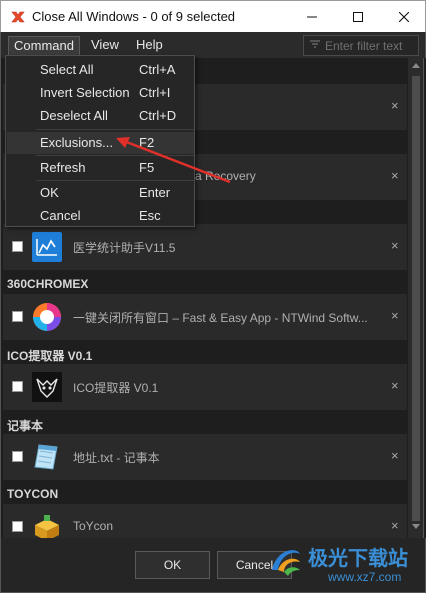 Image resolution: width=426 pixels, height=593 pixels. What do you see at coordinates (33, 494) in the screenshot?
I see `group-header: TOYCON` at bounding box center [33, 494].